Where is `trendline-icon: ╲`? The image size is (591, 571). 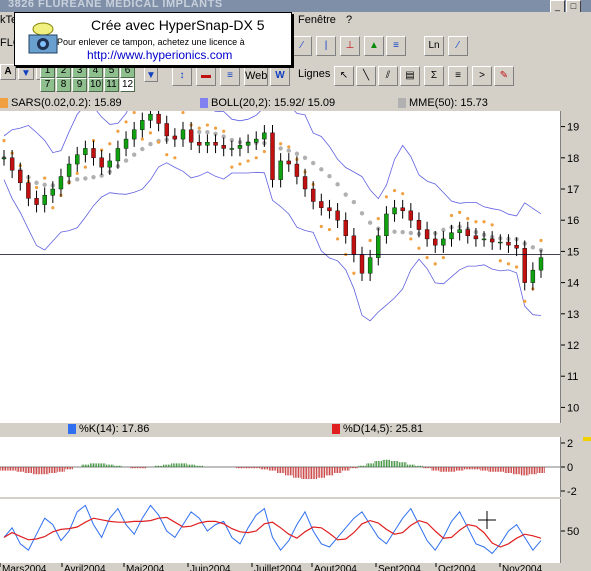 trendline-icon: ╲ is located at coordinates (366, 76).